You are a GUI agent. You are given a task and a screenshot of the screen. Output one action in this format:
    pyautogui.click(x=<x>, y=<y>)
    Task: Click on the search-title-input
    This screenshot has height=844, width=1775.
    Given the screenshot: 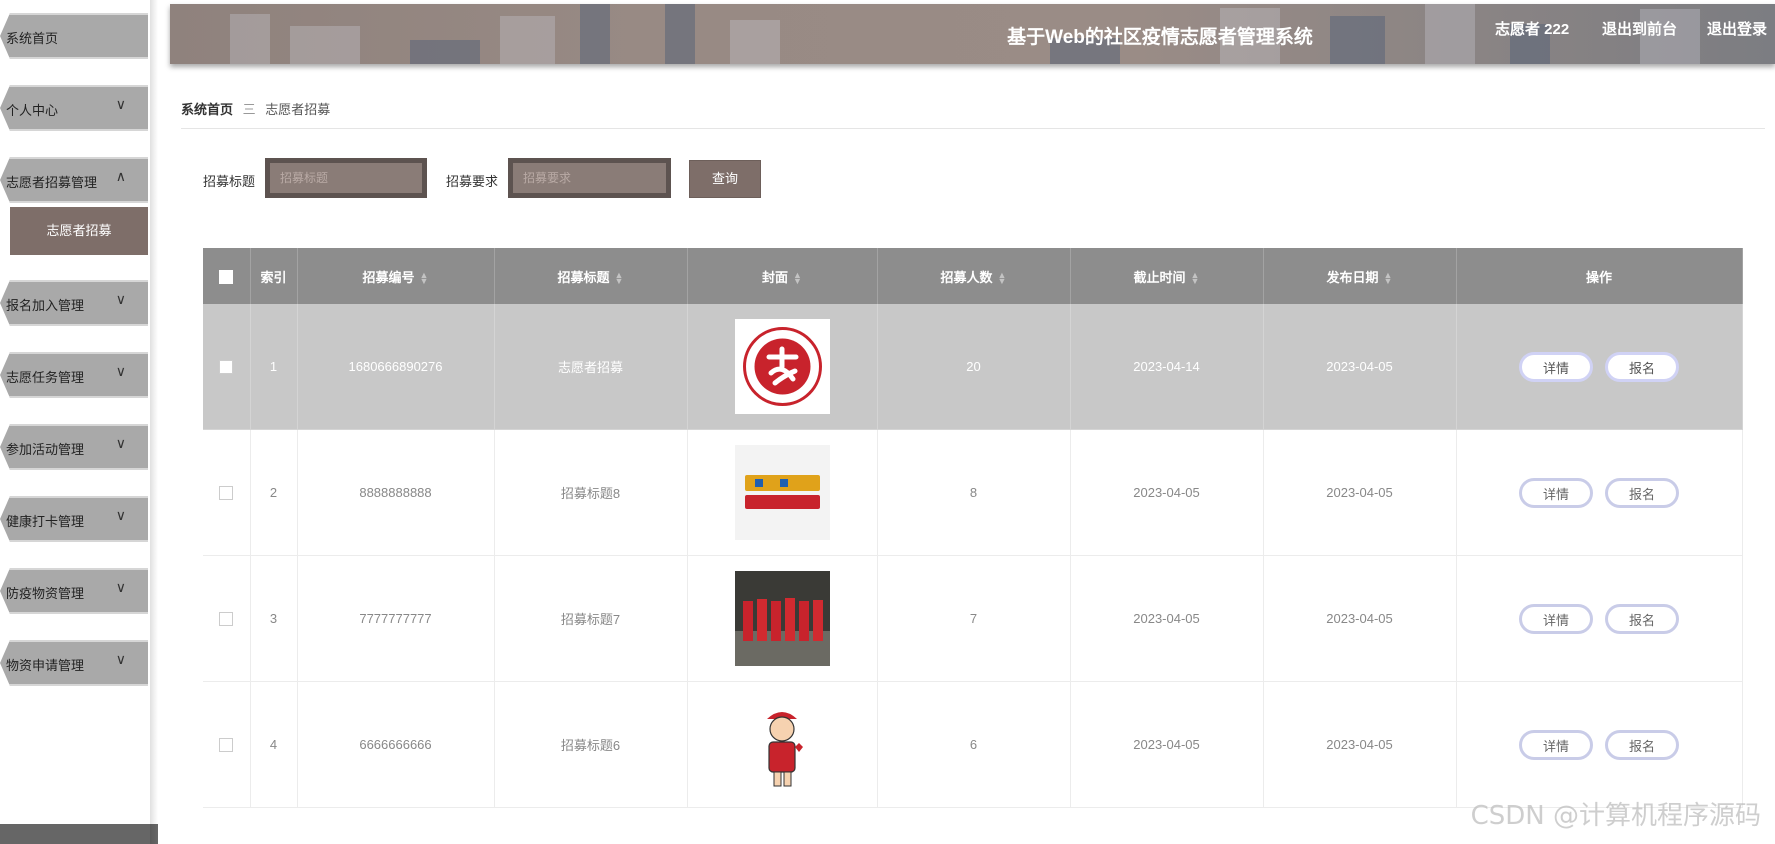 What is the action you would take?
    pyautogui.click(x=346, y=178)
    